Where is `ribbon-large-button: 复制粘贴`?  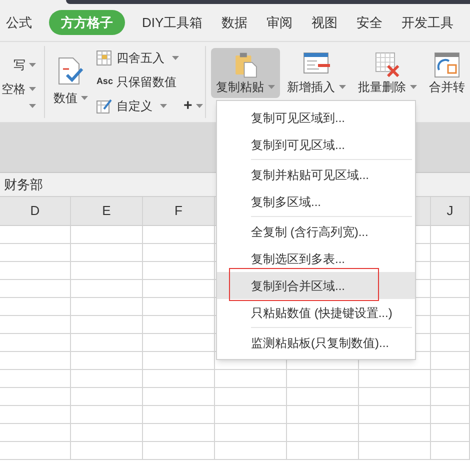
ribbon-large-button: 复制粘贴 is located at coordinates (245, 73).